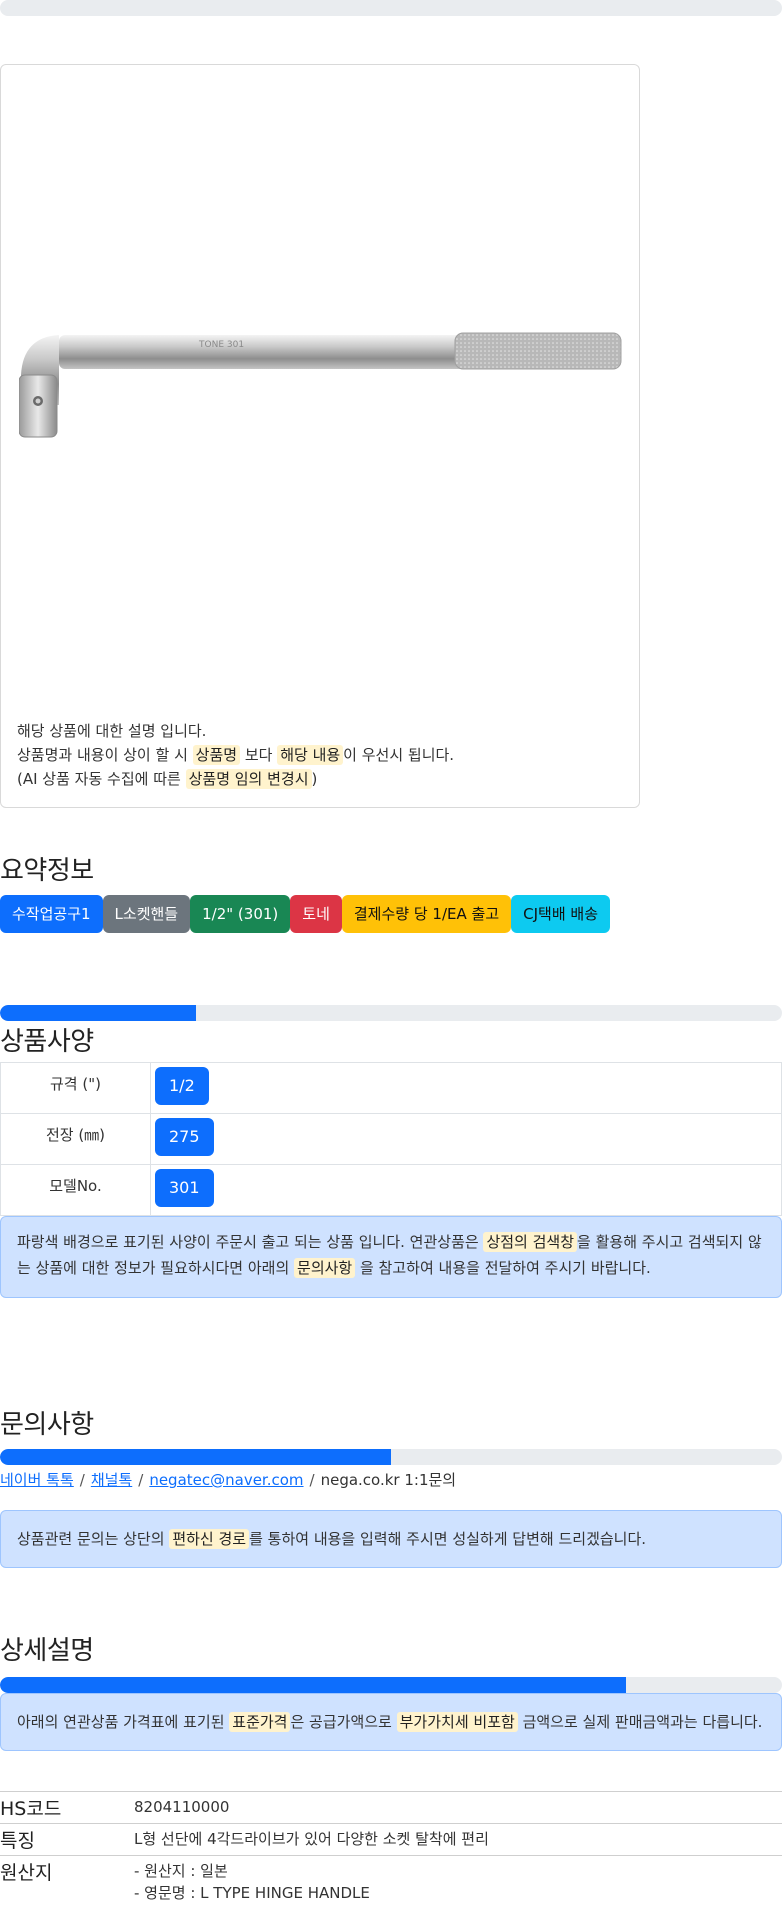 Image resolution: width=782 pixels, height=1905 pixels. Describe the element at coordinates (112, 731) in the screenshot. I see `desc-line-1: 해당 상품에 대한 설명 입니다.` at that location.